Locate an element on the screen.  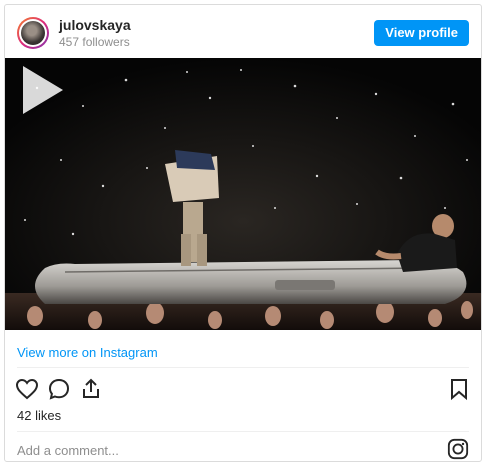
comment-icon is located at coordinates (59, 389).